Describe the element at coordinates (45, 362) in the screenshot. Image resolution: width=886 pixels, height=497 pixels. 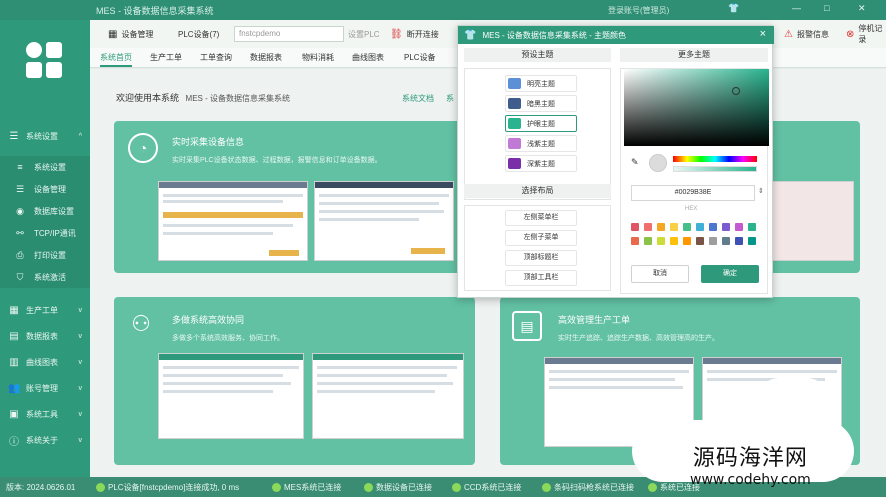
I see `sidebar-group-charts: ▥ 曲线图表 v` at that location.